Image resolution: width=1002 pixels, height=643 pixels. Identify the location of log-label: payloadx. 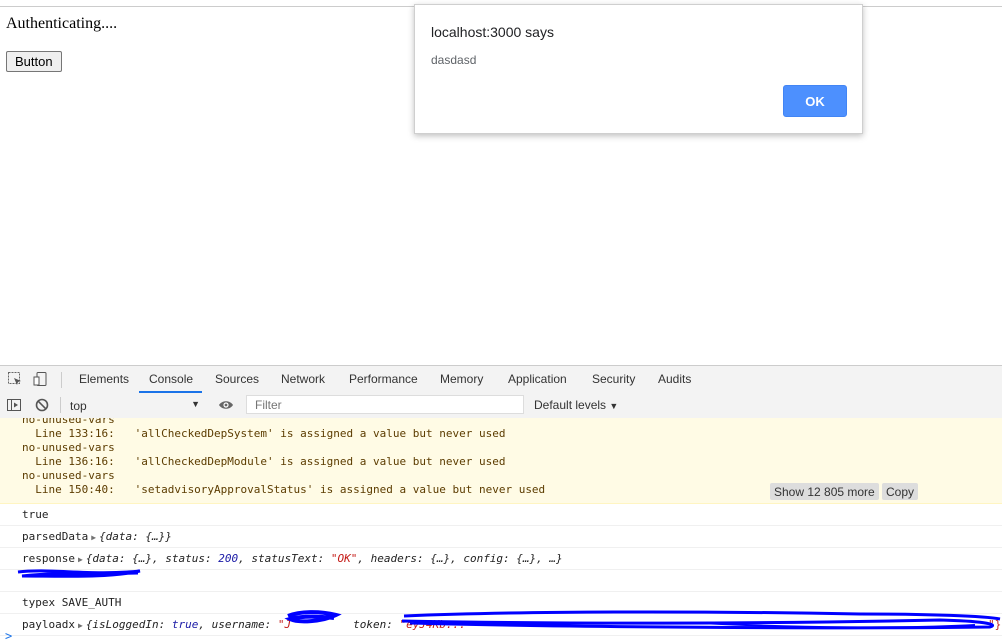
(48, 624).